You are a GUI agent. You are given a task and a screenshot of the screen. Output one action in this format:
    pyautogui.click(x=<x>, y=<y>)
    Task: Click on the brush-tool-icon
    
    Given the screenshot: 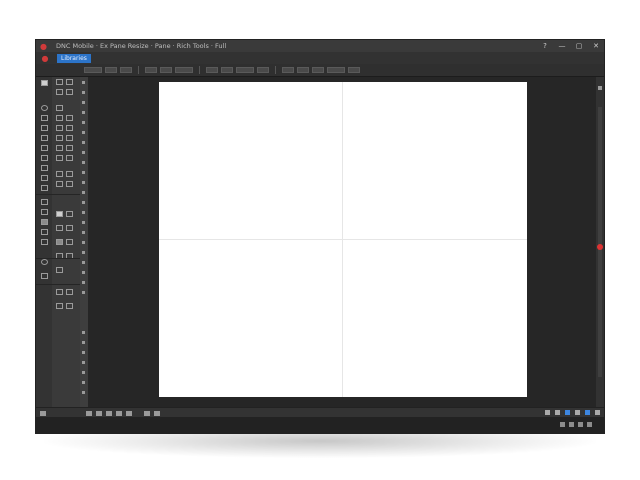 What is the action you would take?
    pyautogui.click(x=44, y=148)
    